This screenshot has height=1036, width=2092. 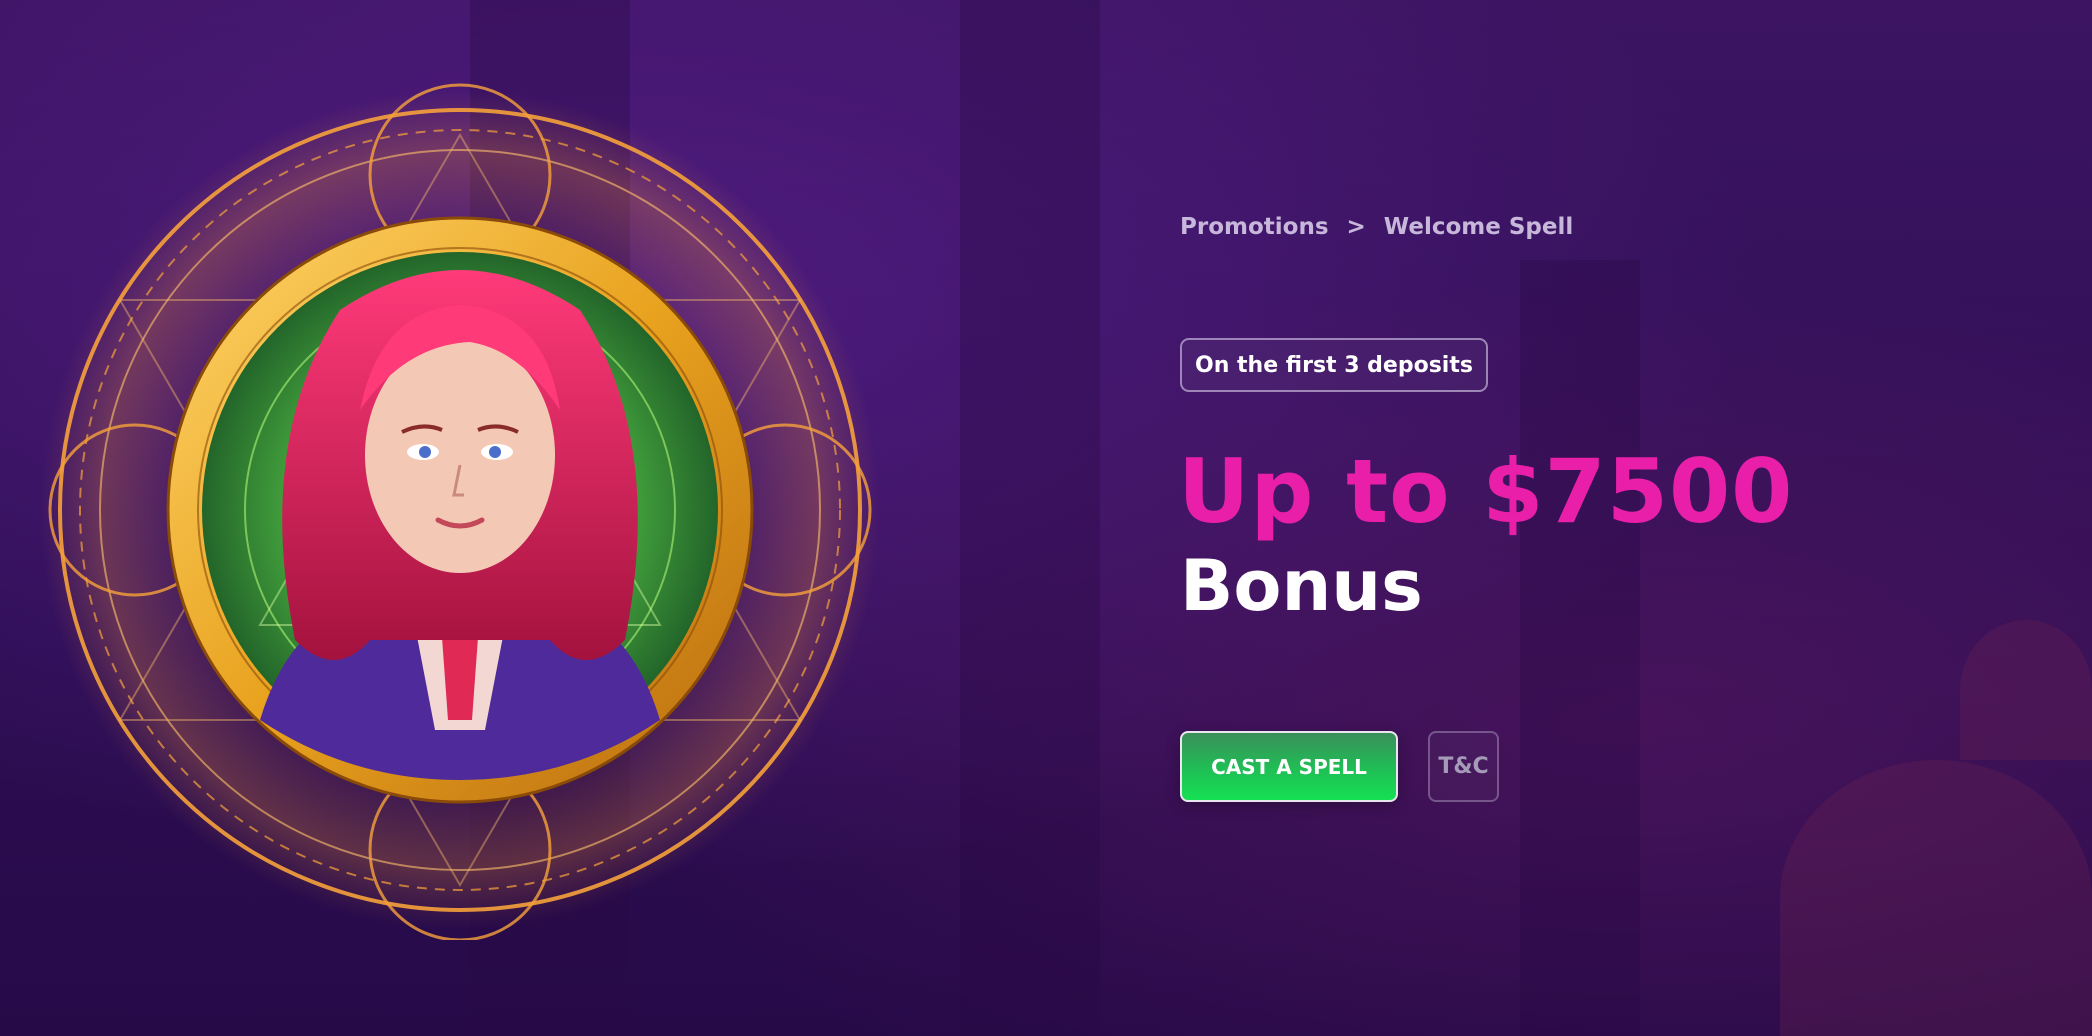 What do you see at coordinates (1254, 227) in the screenshot?
I see `breadcrumb-promotions-link: Promotions` at bounding box center [1254, 227].